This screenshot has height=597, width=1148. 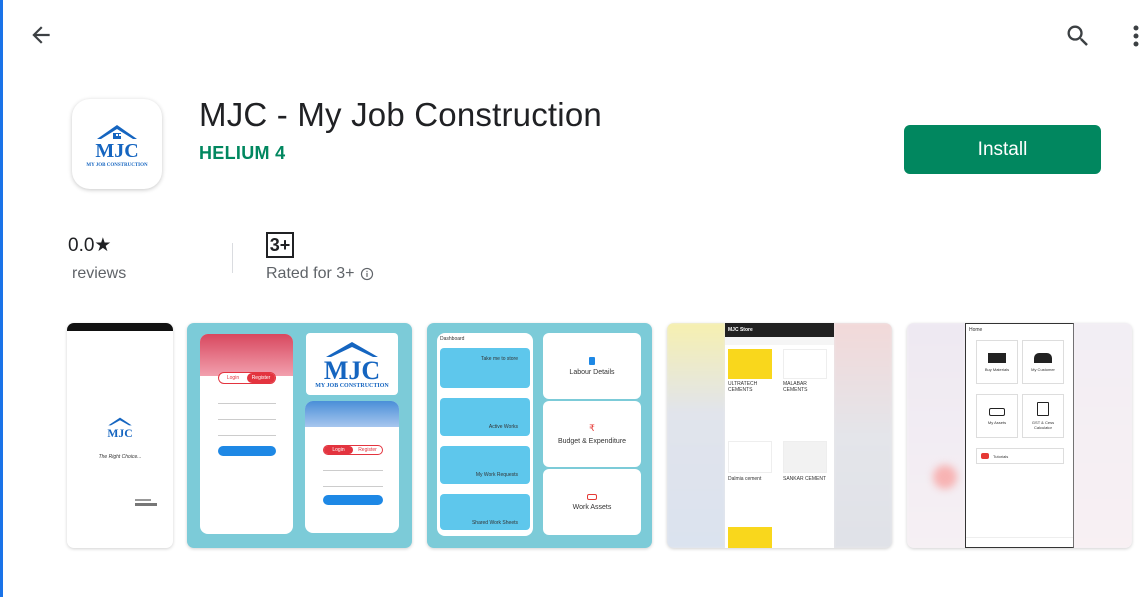 What do you see at coordinates (485, 465) in the screenshot?
I see `dashboard-tile: My Work Requests` at bounding box center [485, 465].